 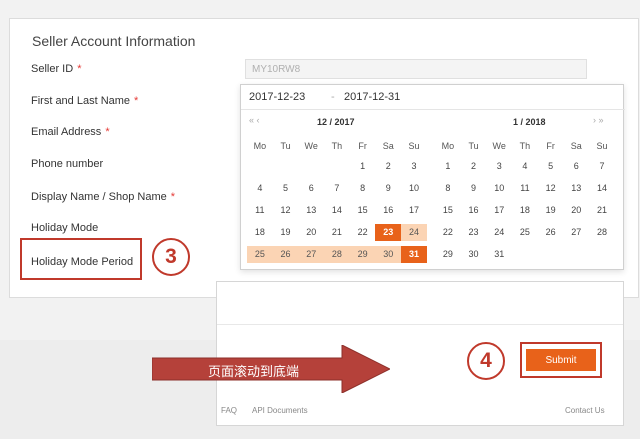 I want to click on january-day-16: 16, so click(x=474, y=210).